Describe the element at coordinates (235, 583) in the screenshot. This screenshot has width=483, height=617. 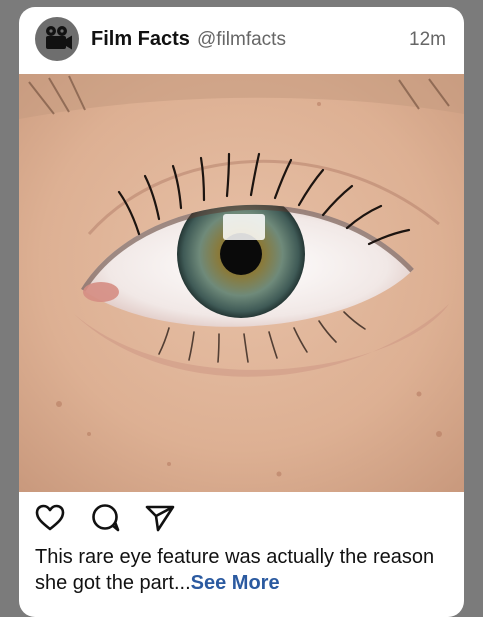
I see `see-more-link: See More` at that location.